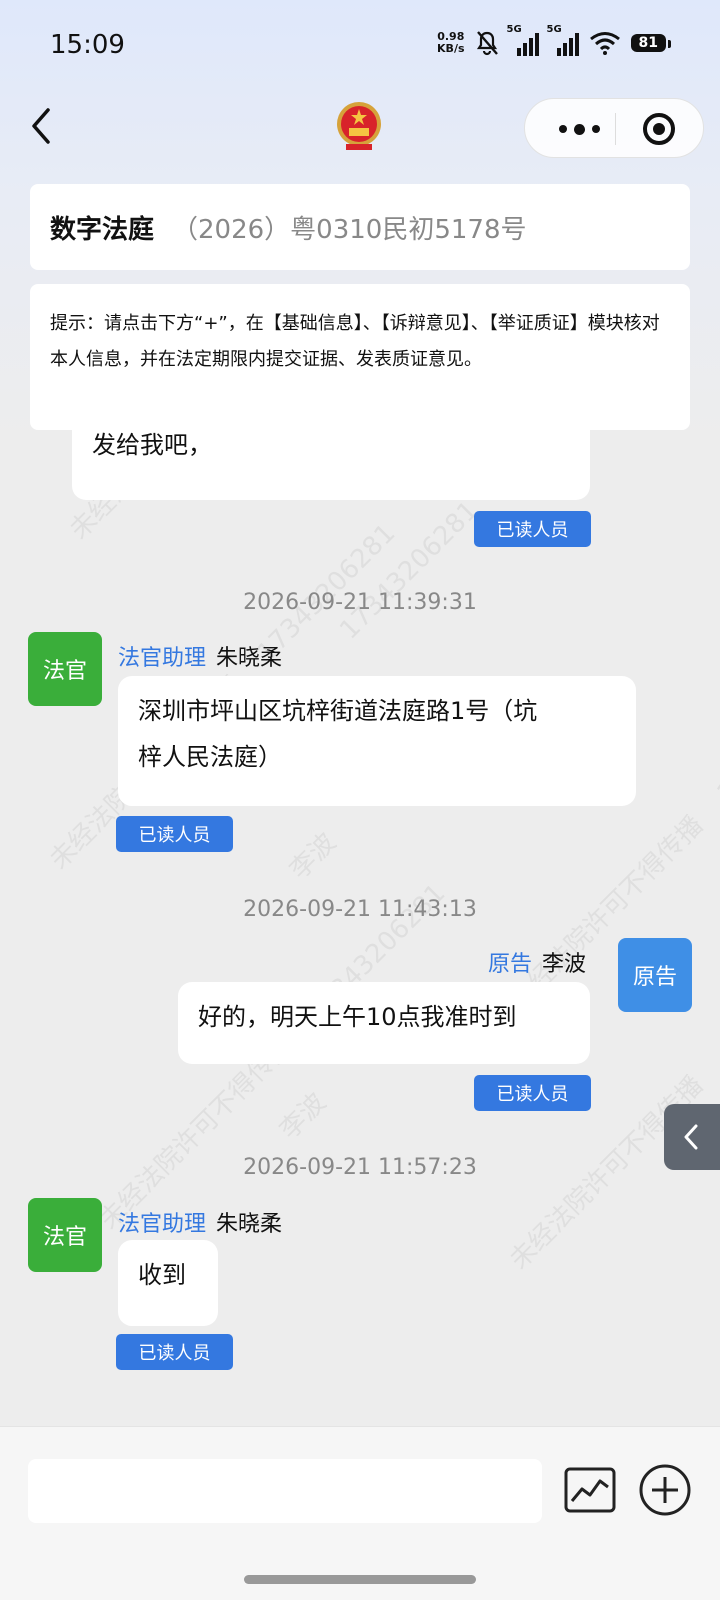  Describe the element at coordinates (360, 1579) in the screenshot. I see `home-indicator` at that location.